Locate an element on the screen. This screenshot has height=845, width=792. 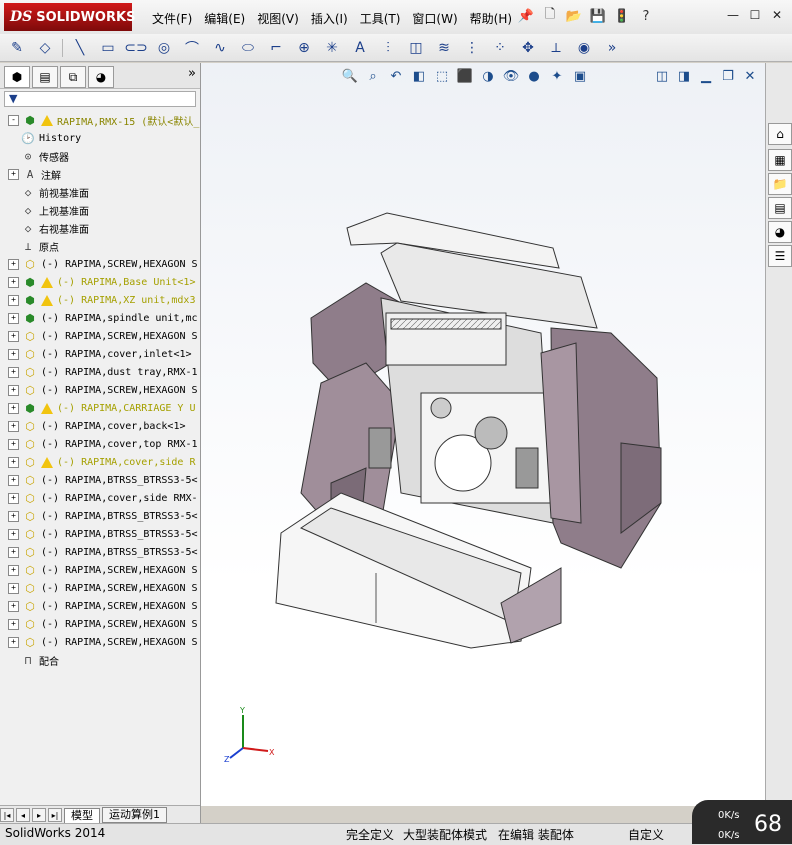
line-icon: ╲ is located at coordinates (80, 48).